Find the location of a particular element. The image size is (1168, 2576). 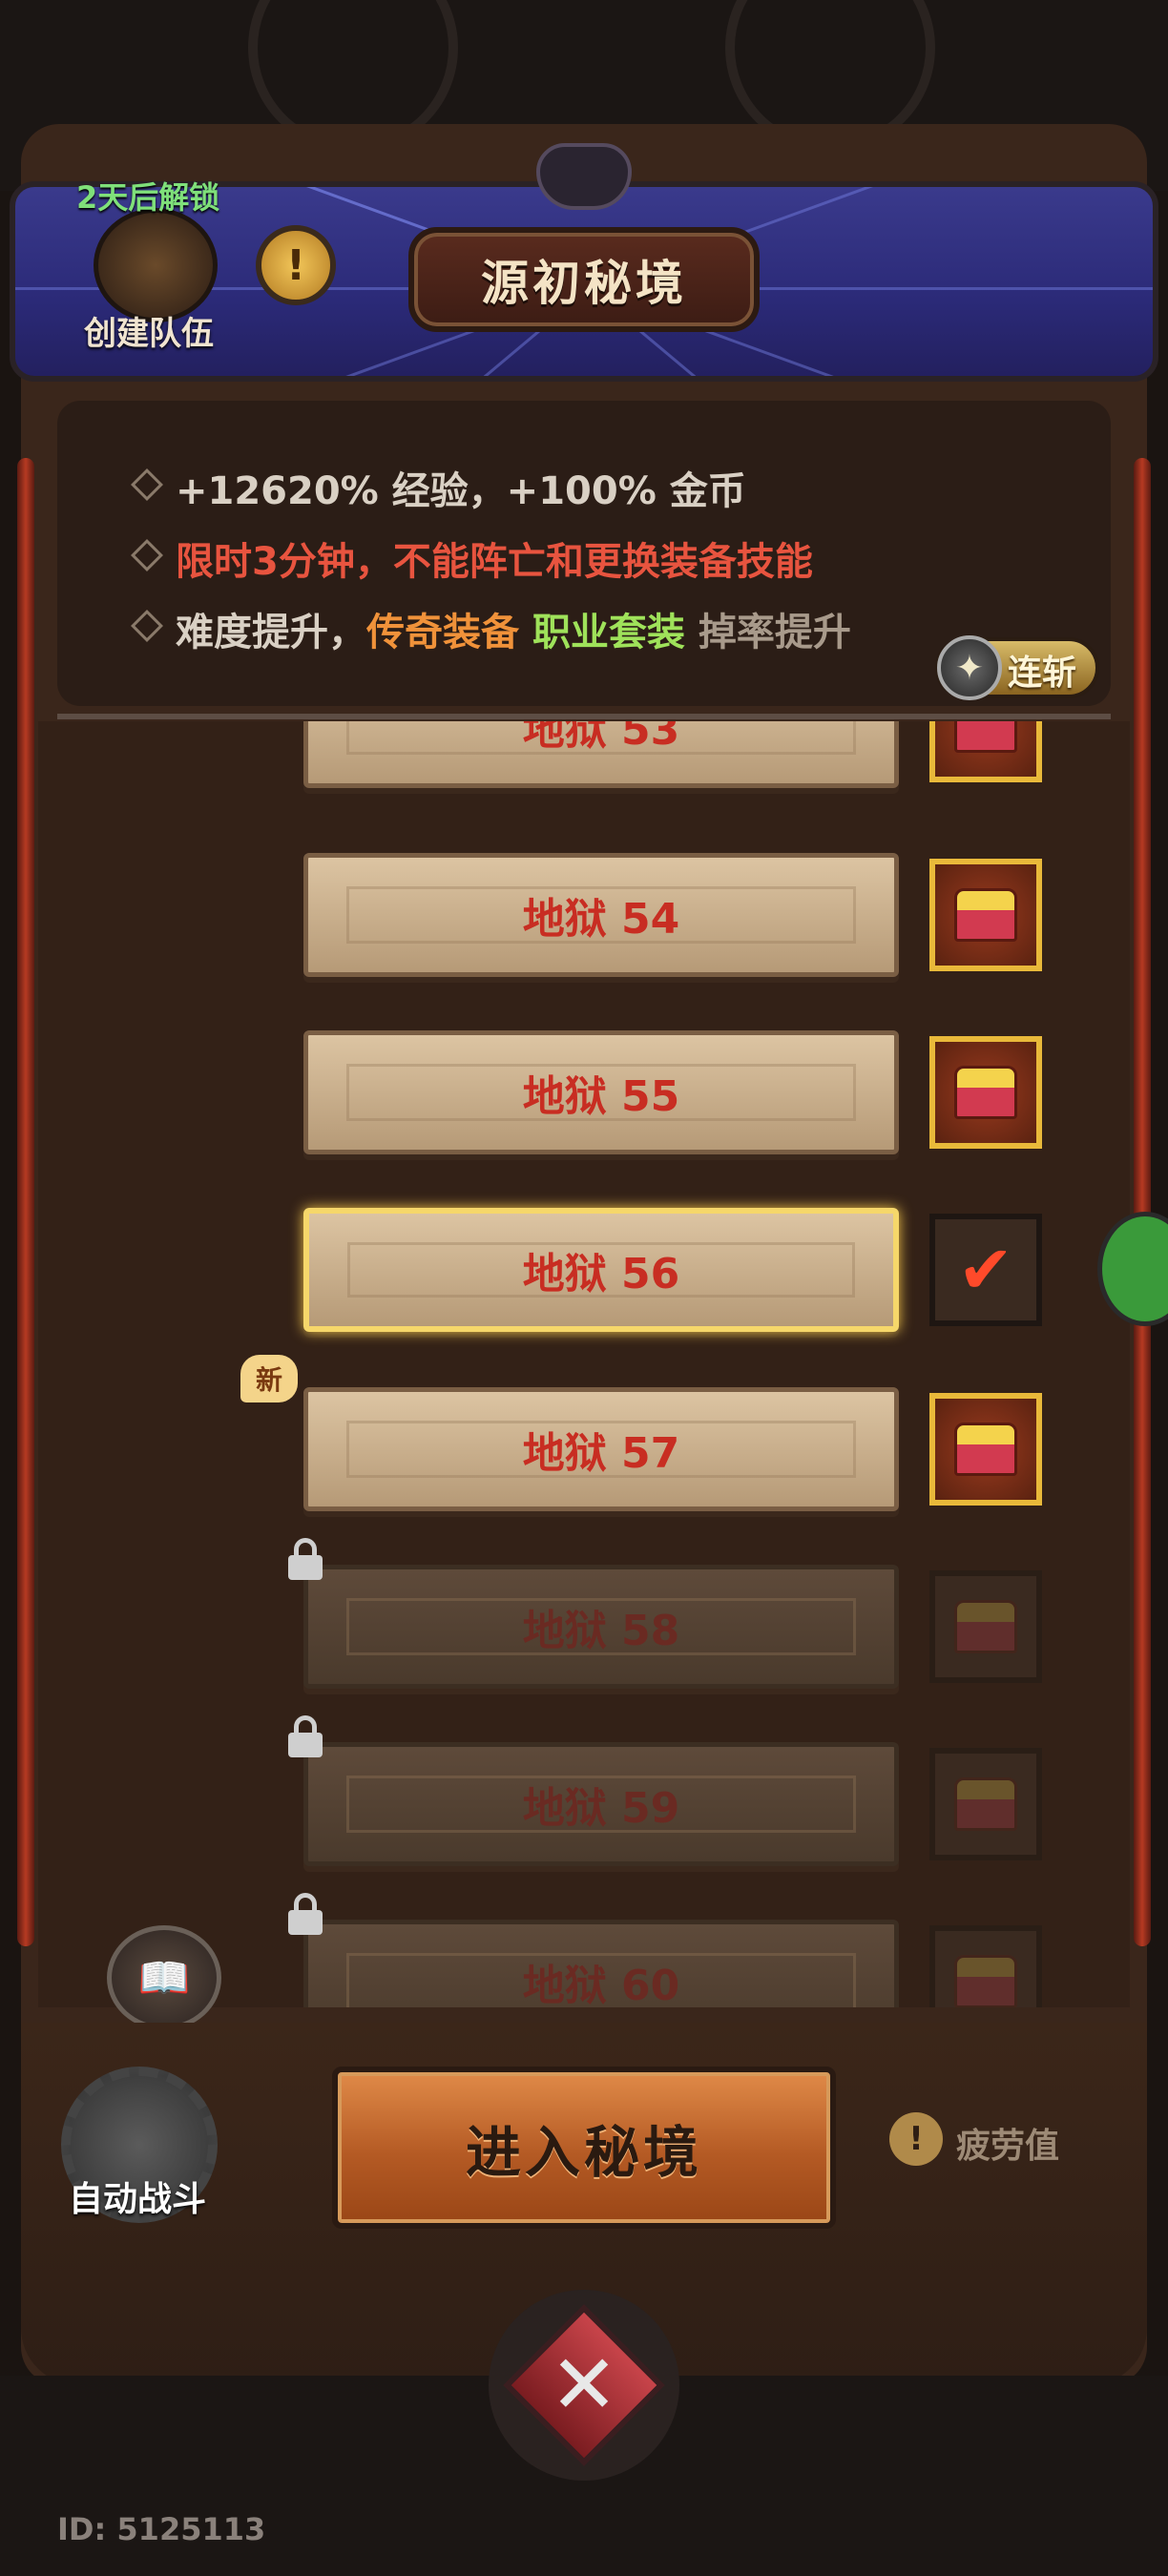

combo-label: 连斩 is located at coordinates (1042, 673).